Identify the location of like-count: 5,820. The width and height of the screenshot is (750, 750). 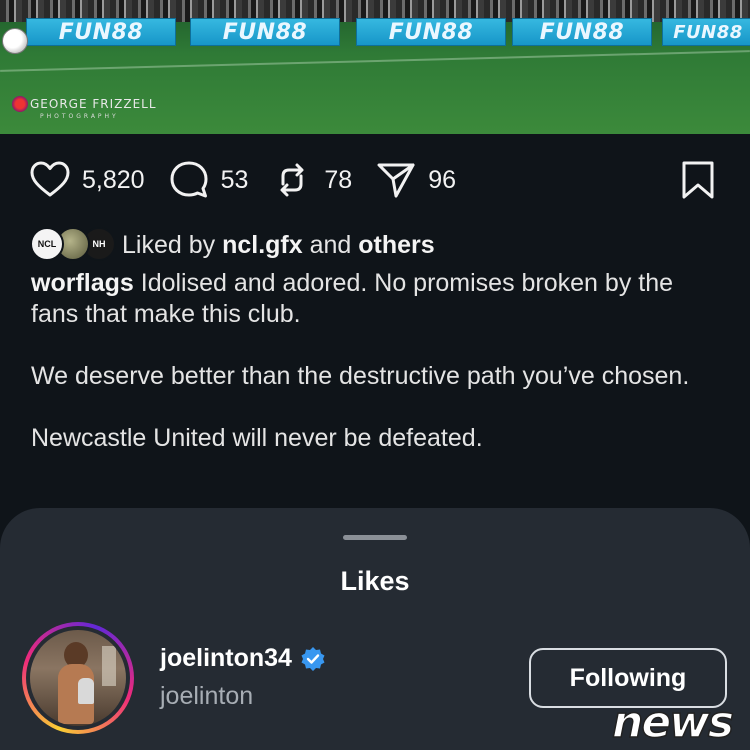
(113, 179).